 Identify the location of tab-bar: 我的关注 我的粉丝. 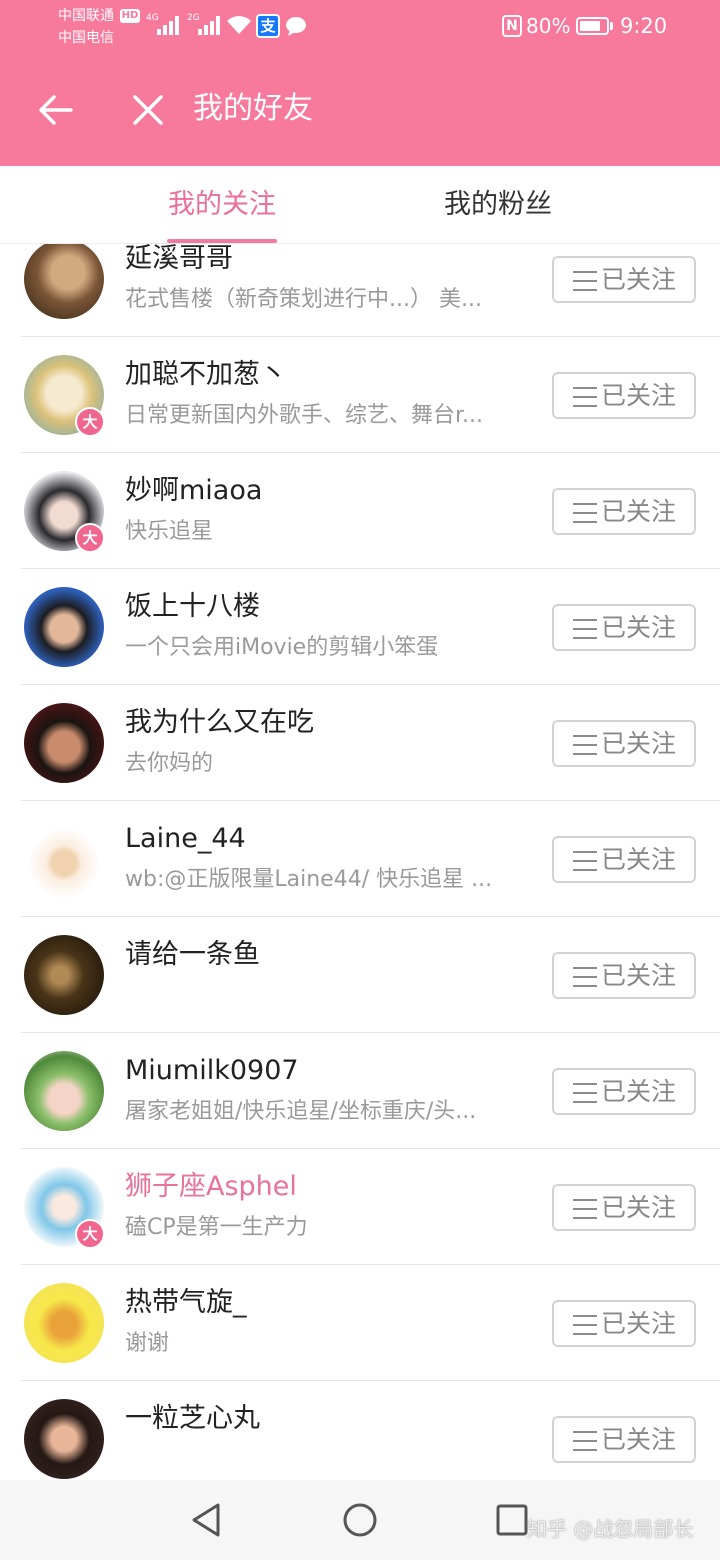
(360, 205).